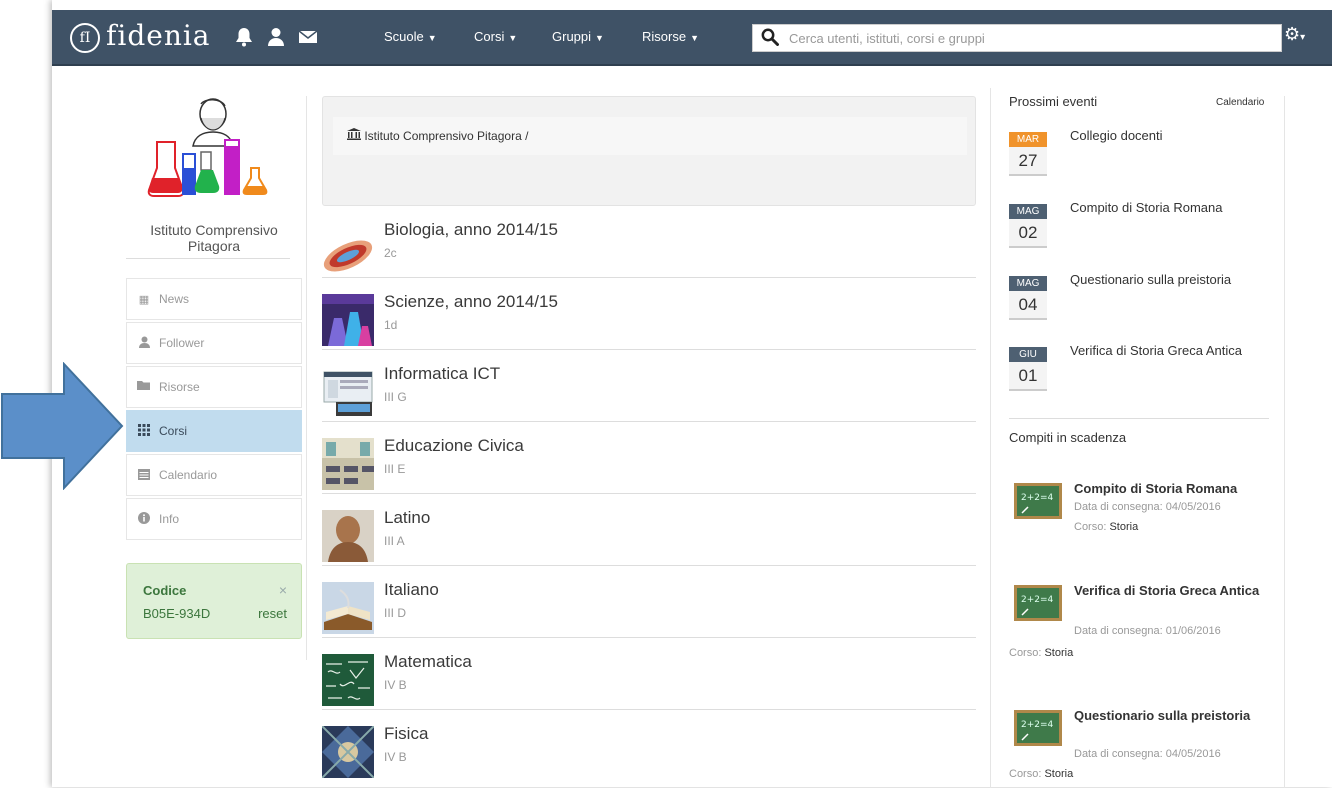 The height and width of the screenshot is (788, 1332). I want to click on breadcrumb-link: Istituto Comprensivo Pitagora /, so click(446, 136).